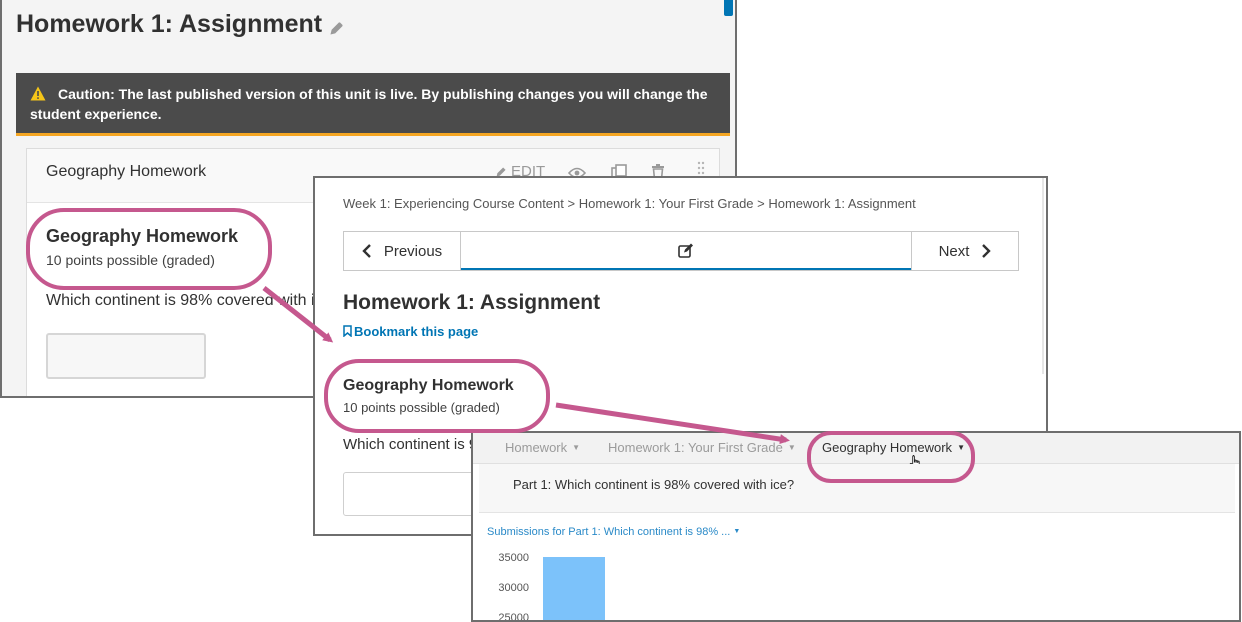  Describe the element at coordinates (347, 331) in the screenshot. I see `bookmark-icon` at that location.